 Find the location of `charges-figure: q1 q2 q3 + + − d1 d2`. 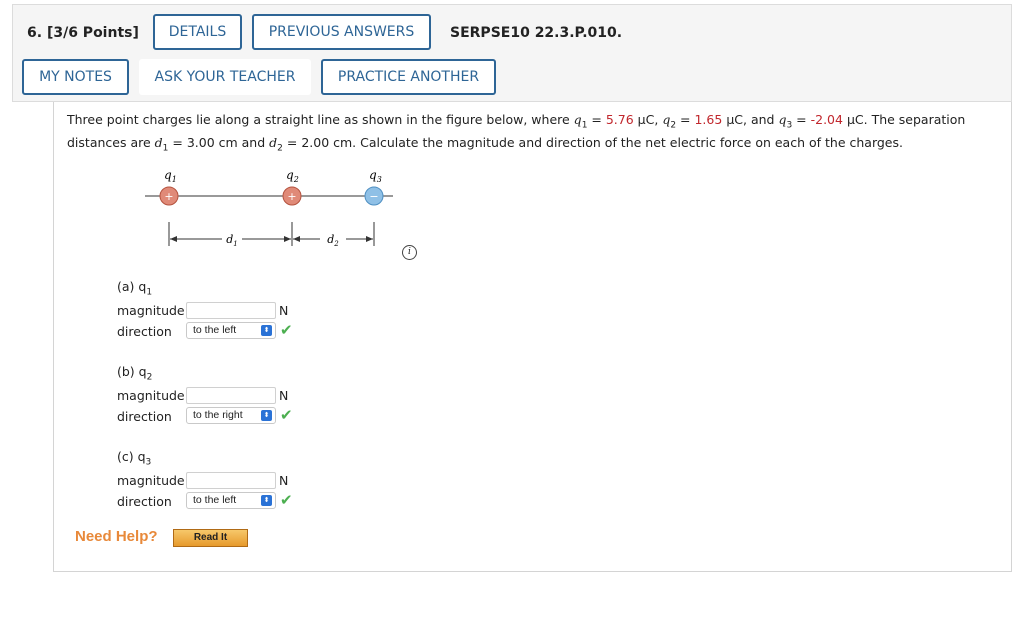

charges-figure: q1 q2 q3 + + − d1 d2 is located at coordinates (269, 208).